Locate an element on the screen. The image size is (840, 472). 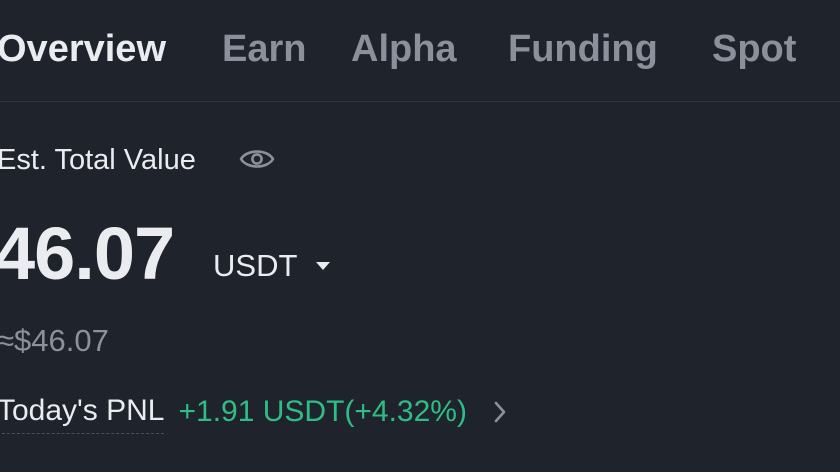
tab-spot: Spot is located at coordinates (754, 49).